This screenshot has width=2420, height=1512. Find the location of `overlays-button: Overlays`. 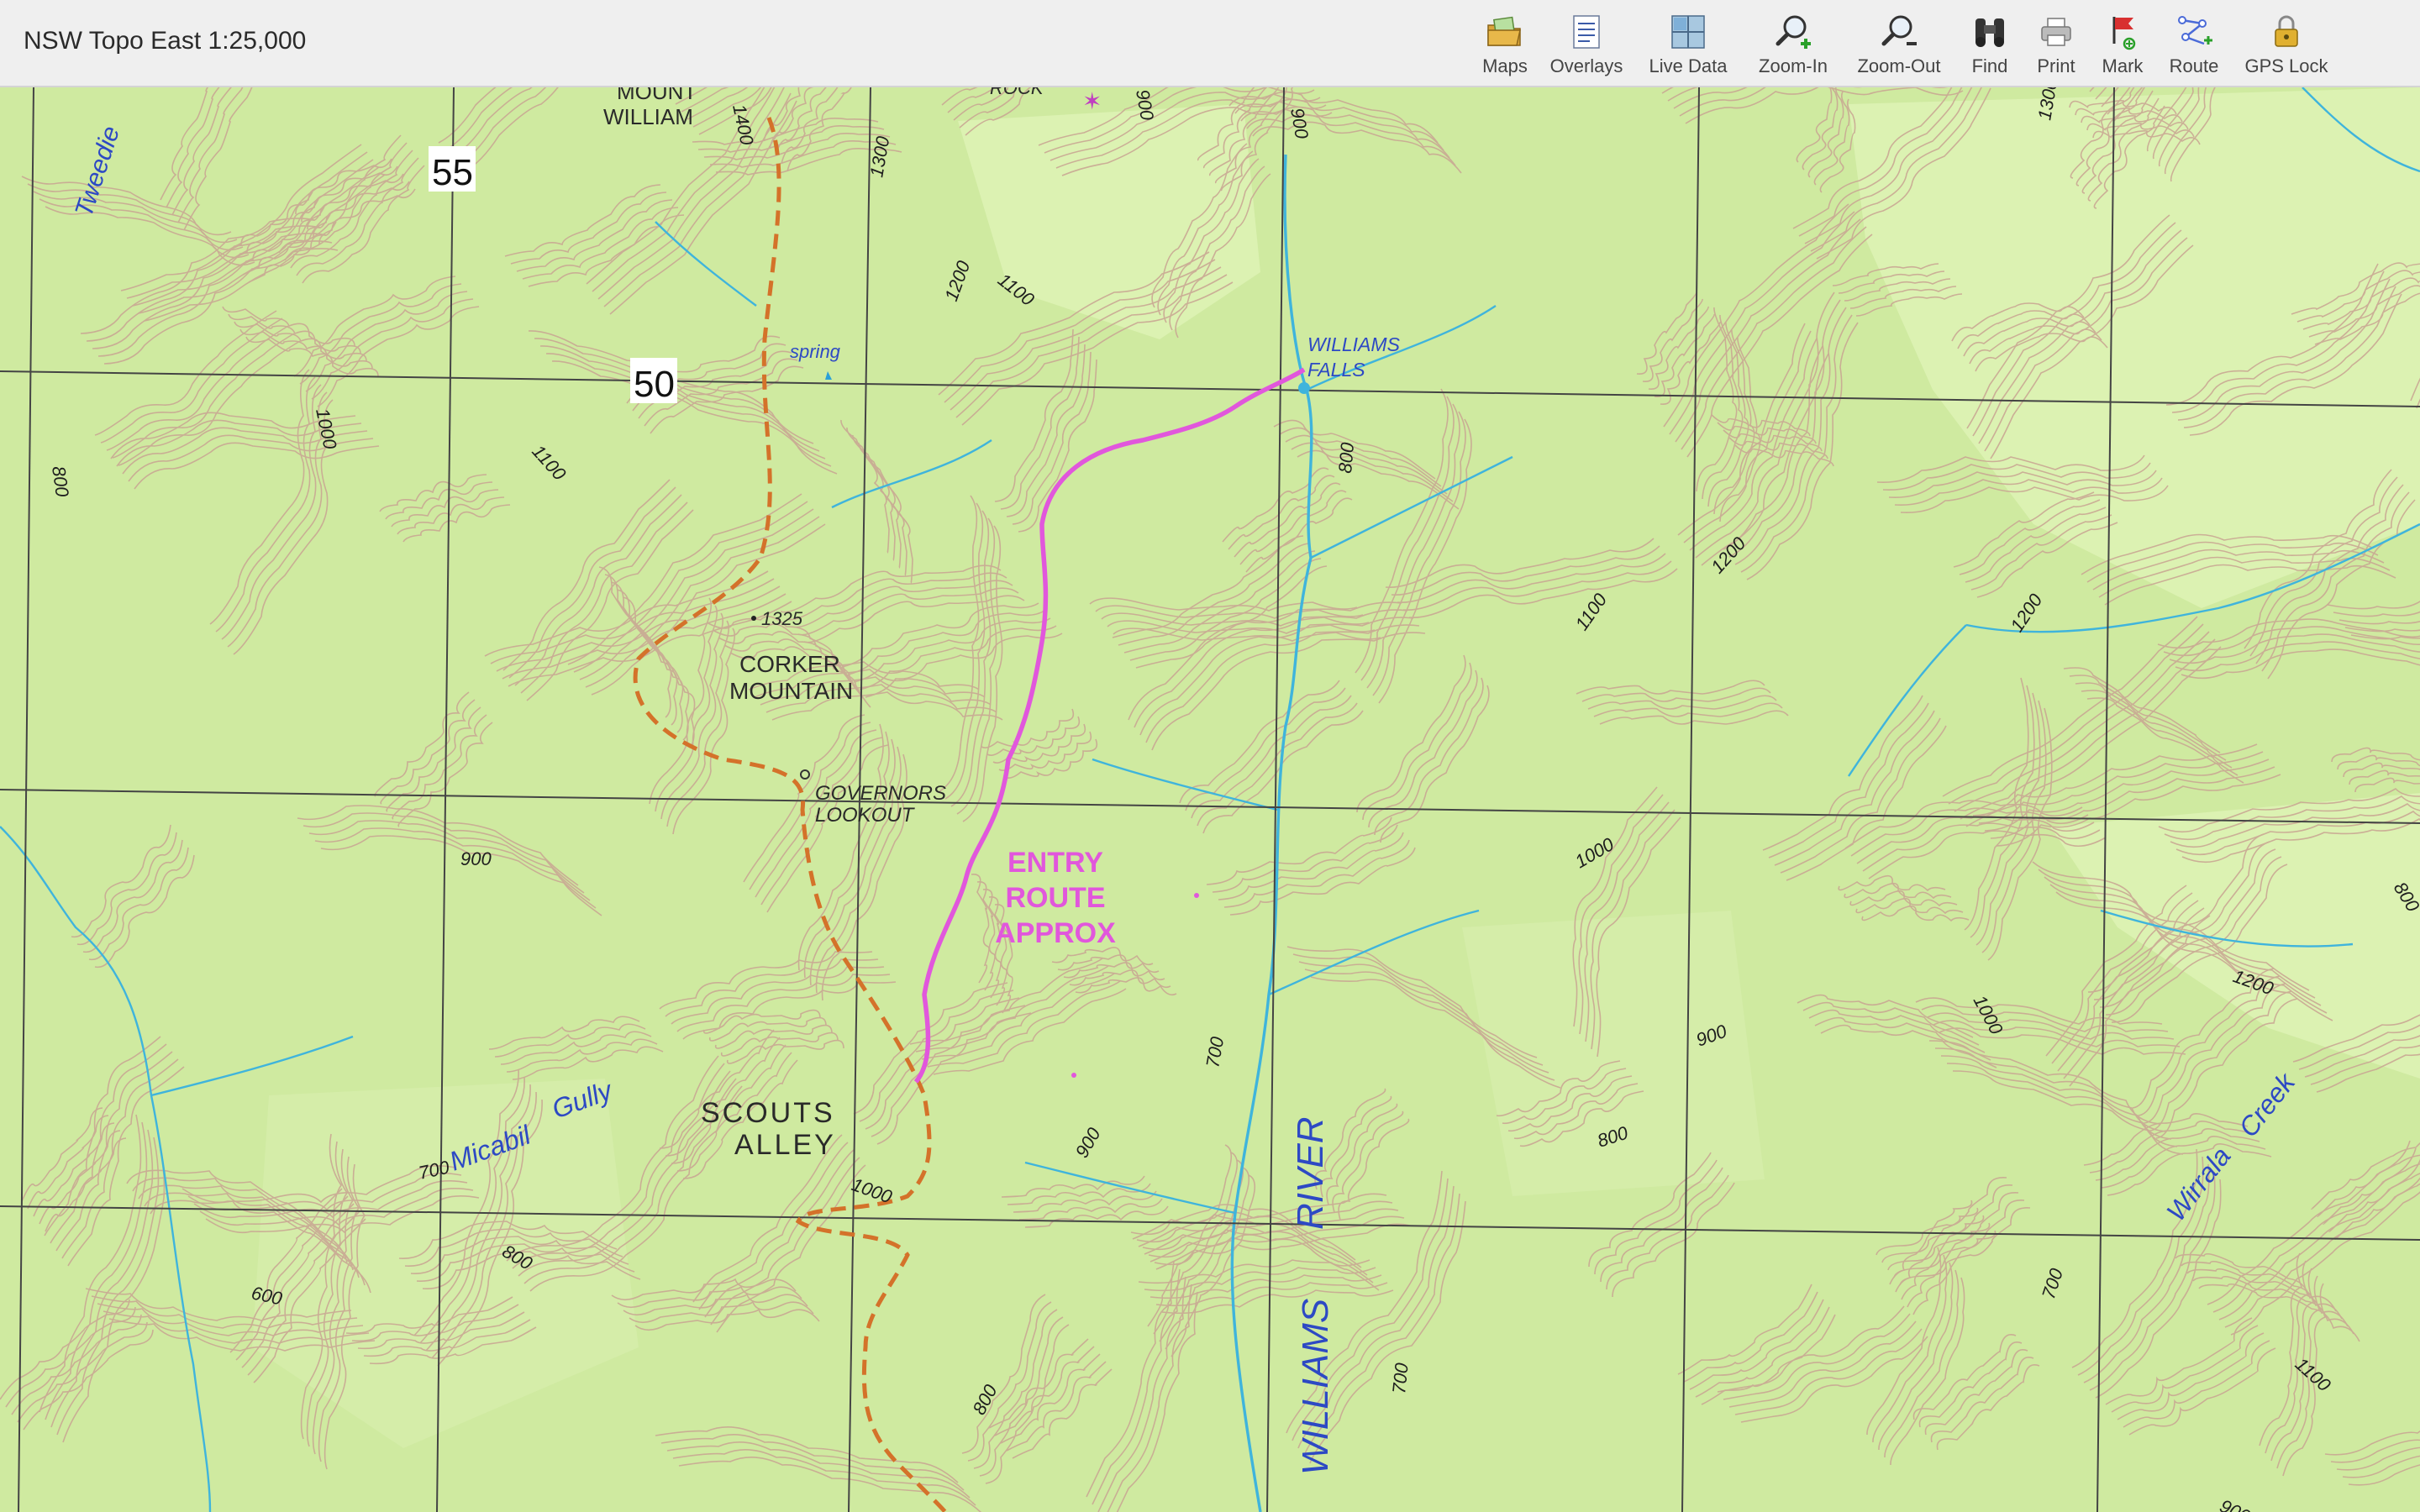

overlays-button: Overlays is located at coordinates (1587, 48).